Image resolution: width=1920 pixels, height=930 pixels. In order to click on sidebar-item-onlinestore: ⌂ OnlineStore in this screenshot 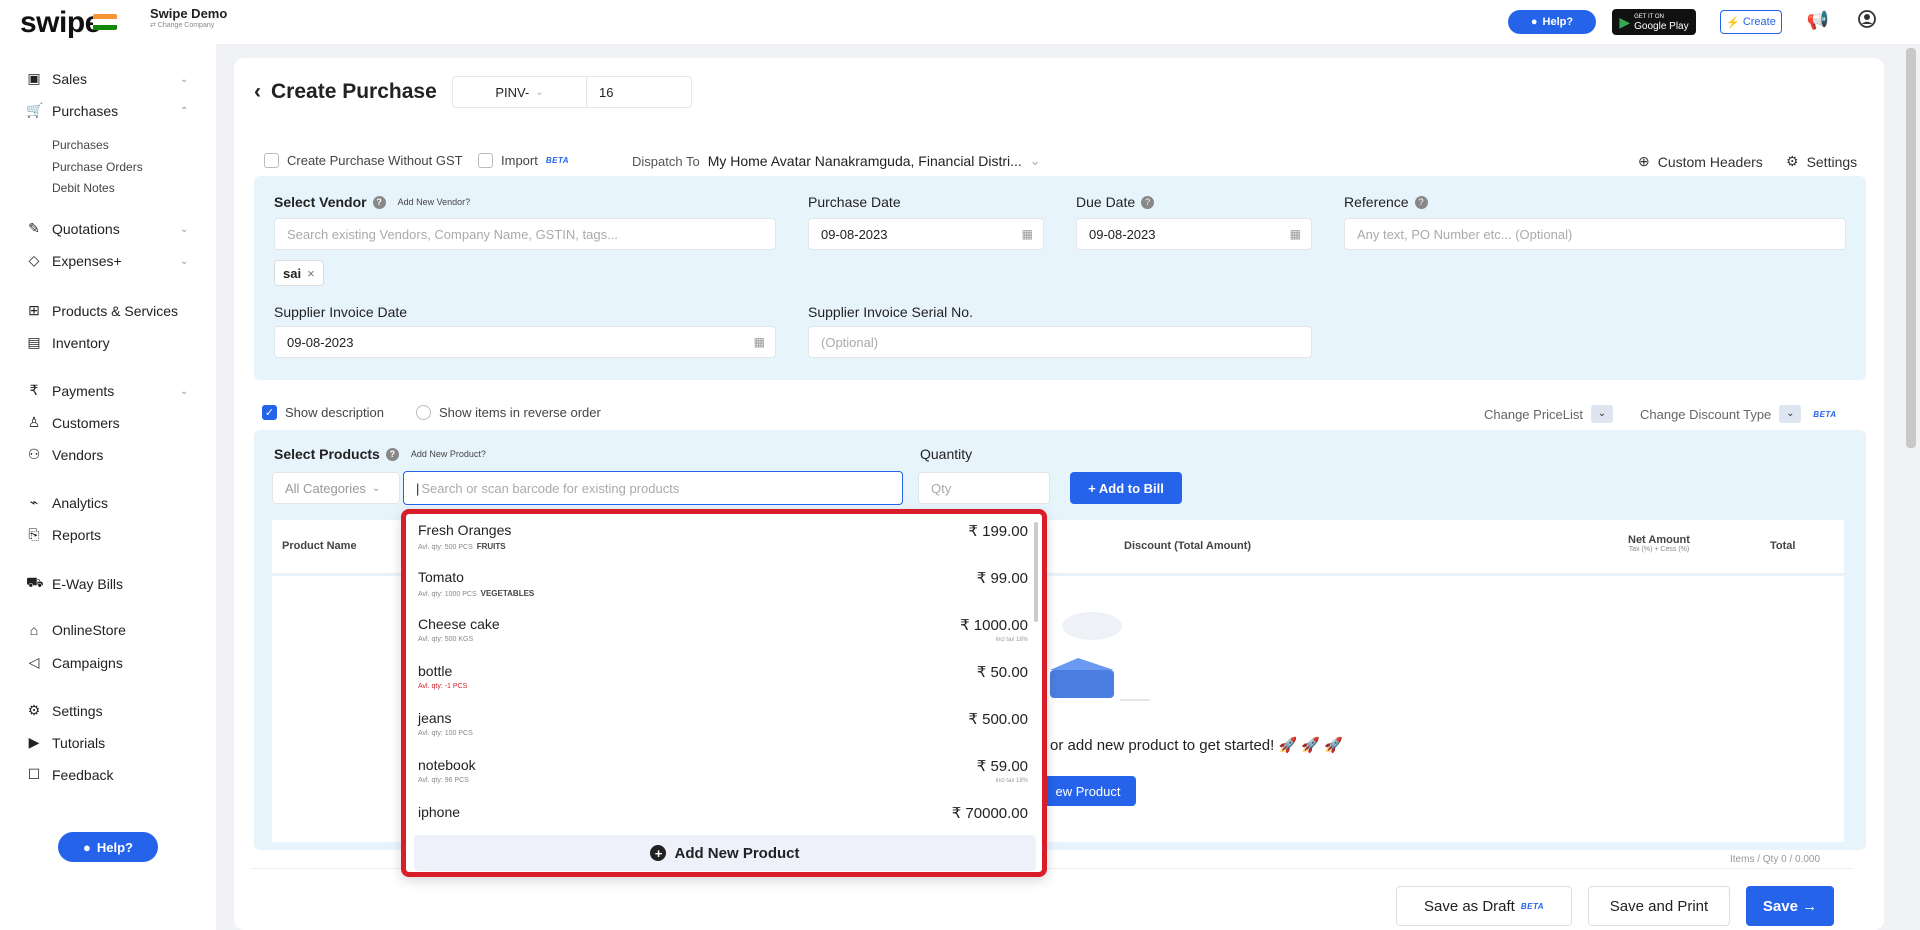, I will do `click(76, 630)`.